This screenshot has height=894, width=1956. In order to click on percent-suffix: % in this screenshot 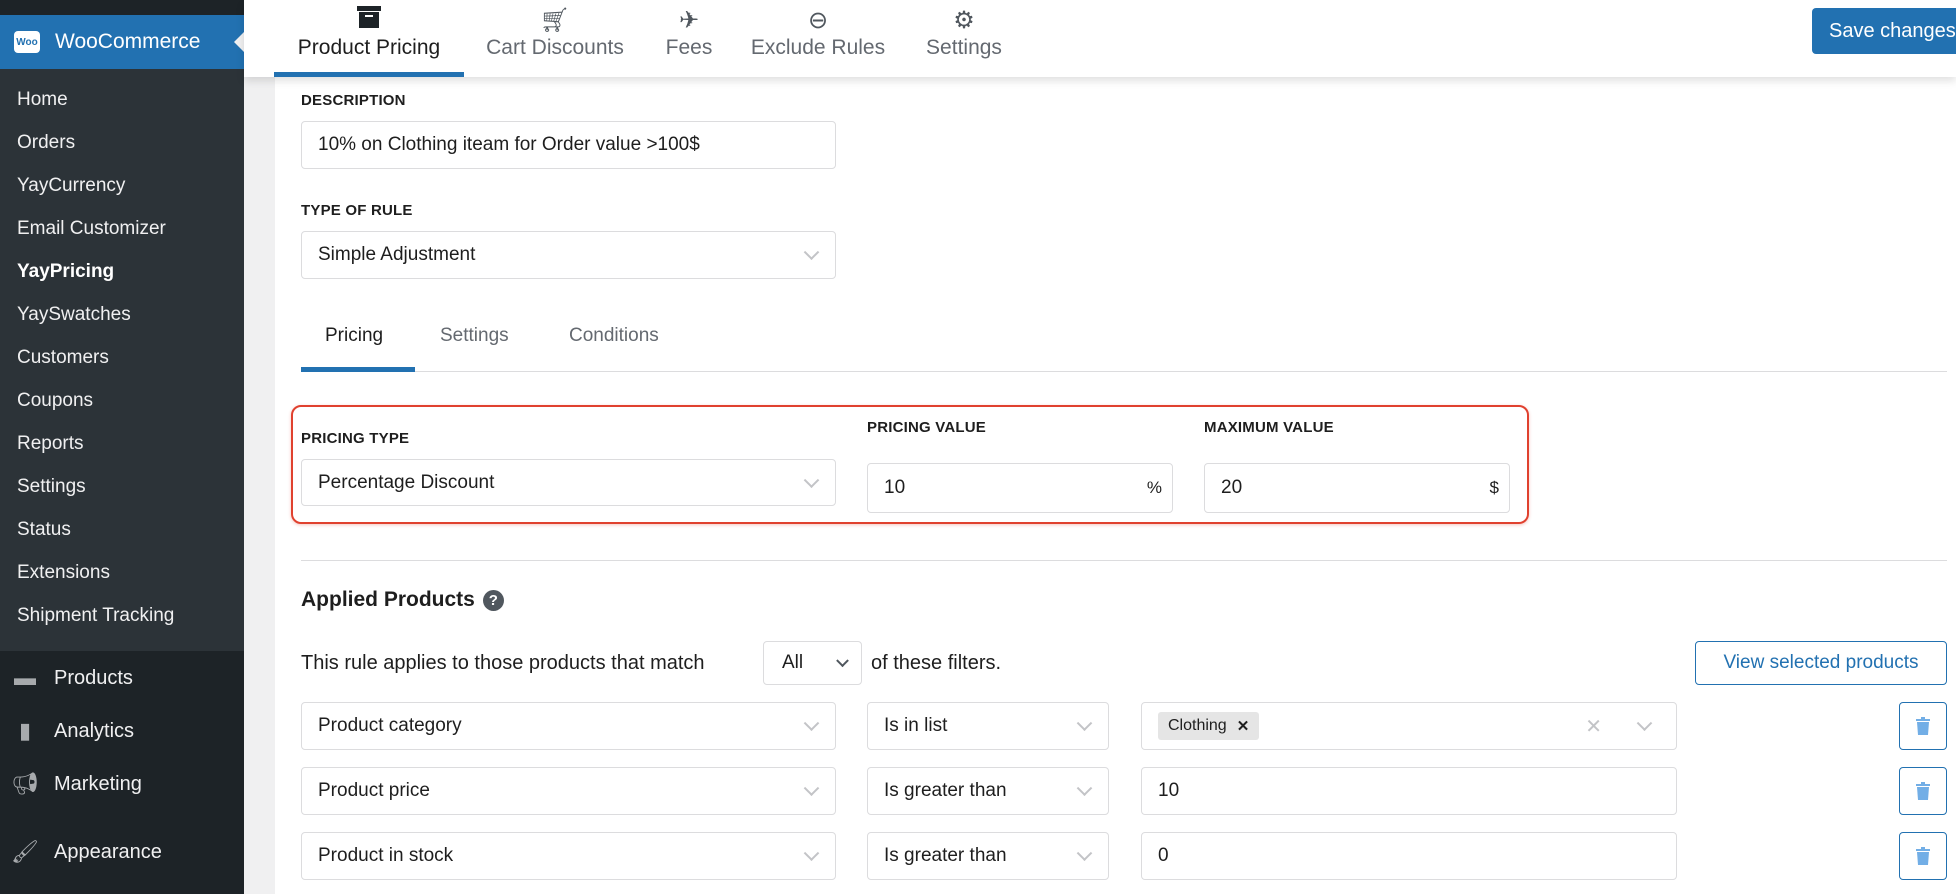, I will do `click(1154, 487)`.